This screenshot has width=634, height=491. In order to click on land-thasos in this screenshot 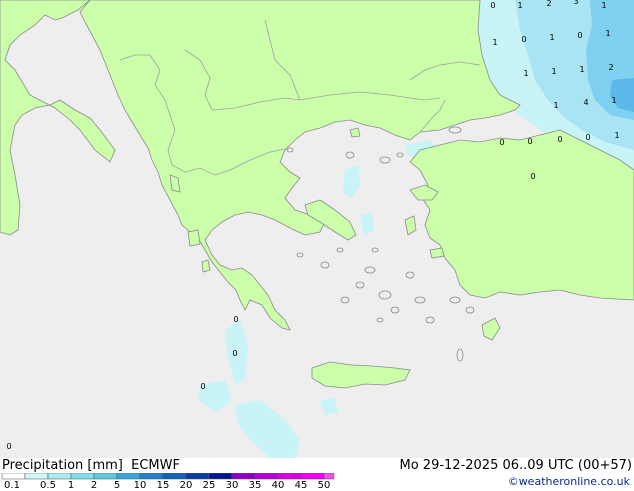, I will do `click(355, 132)`.